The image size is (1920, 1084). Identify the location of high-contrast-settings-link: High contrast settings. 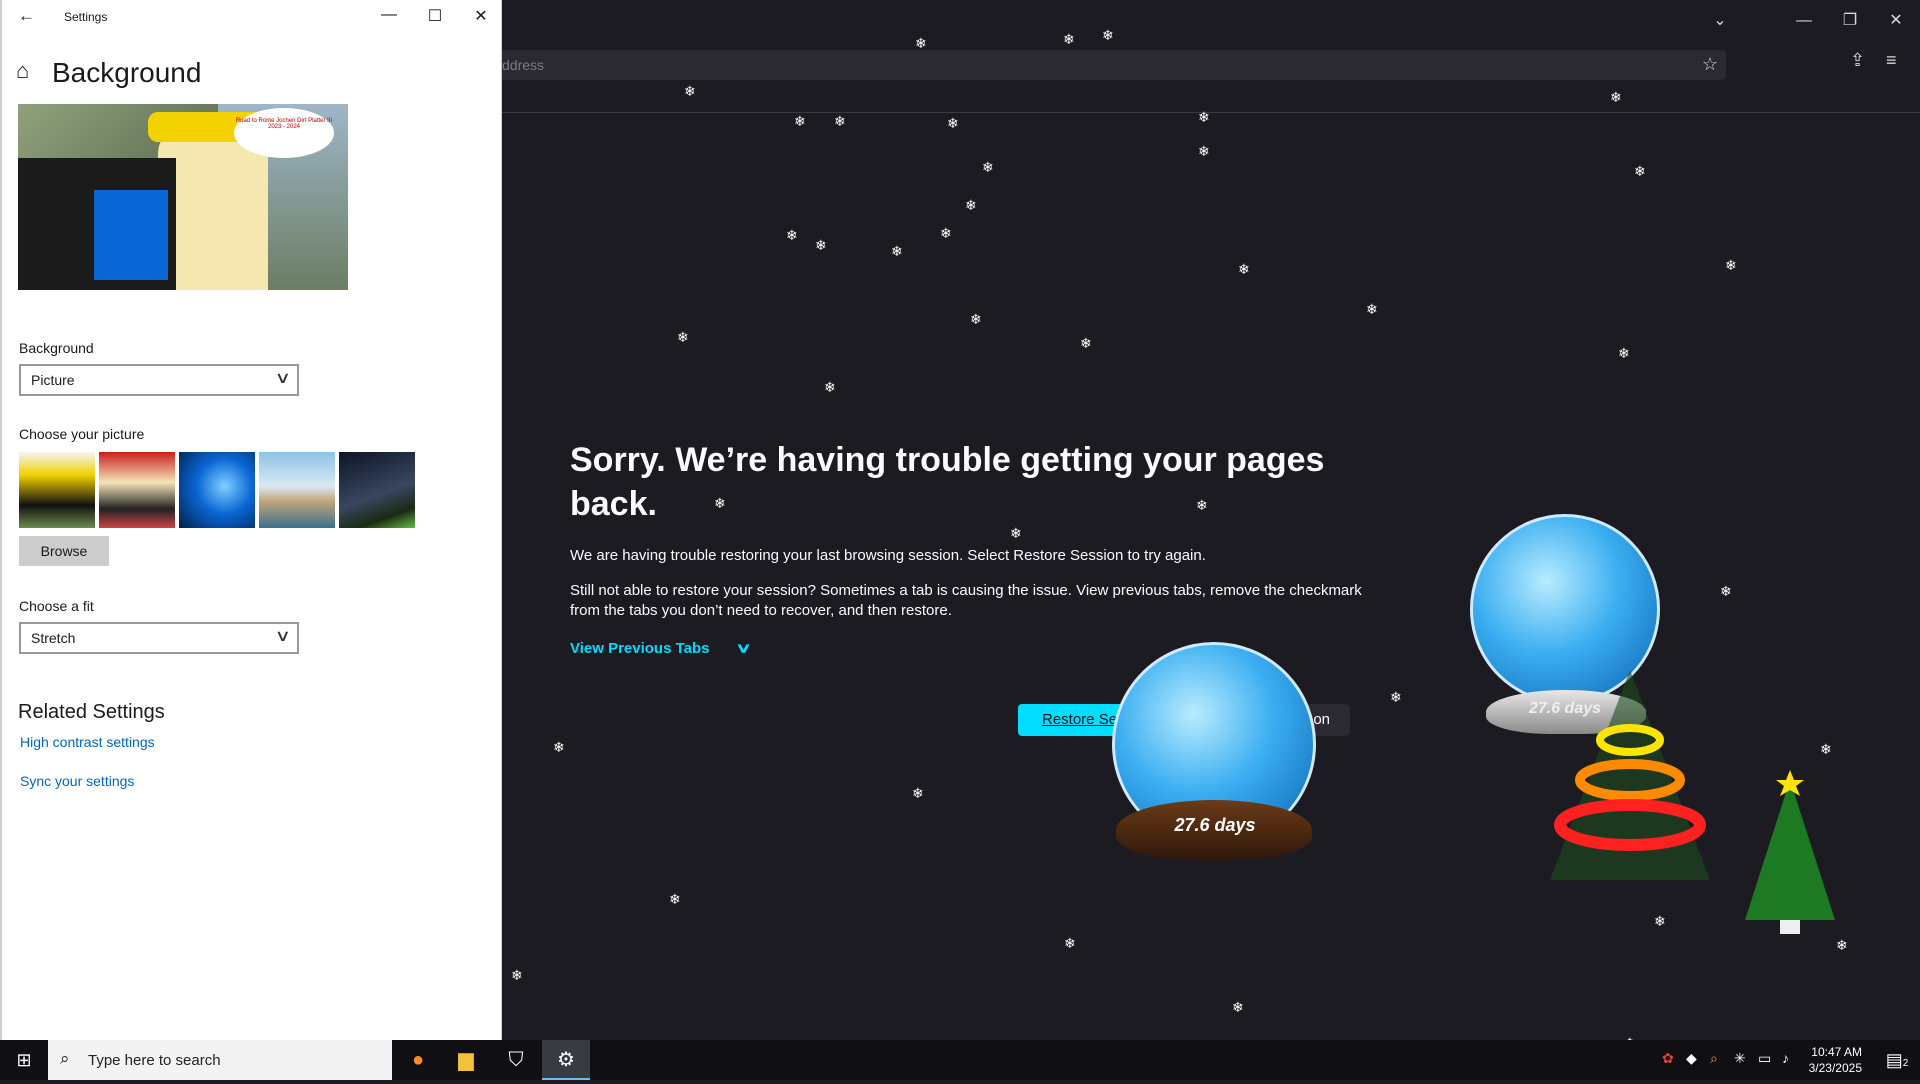
(87, 742).